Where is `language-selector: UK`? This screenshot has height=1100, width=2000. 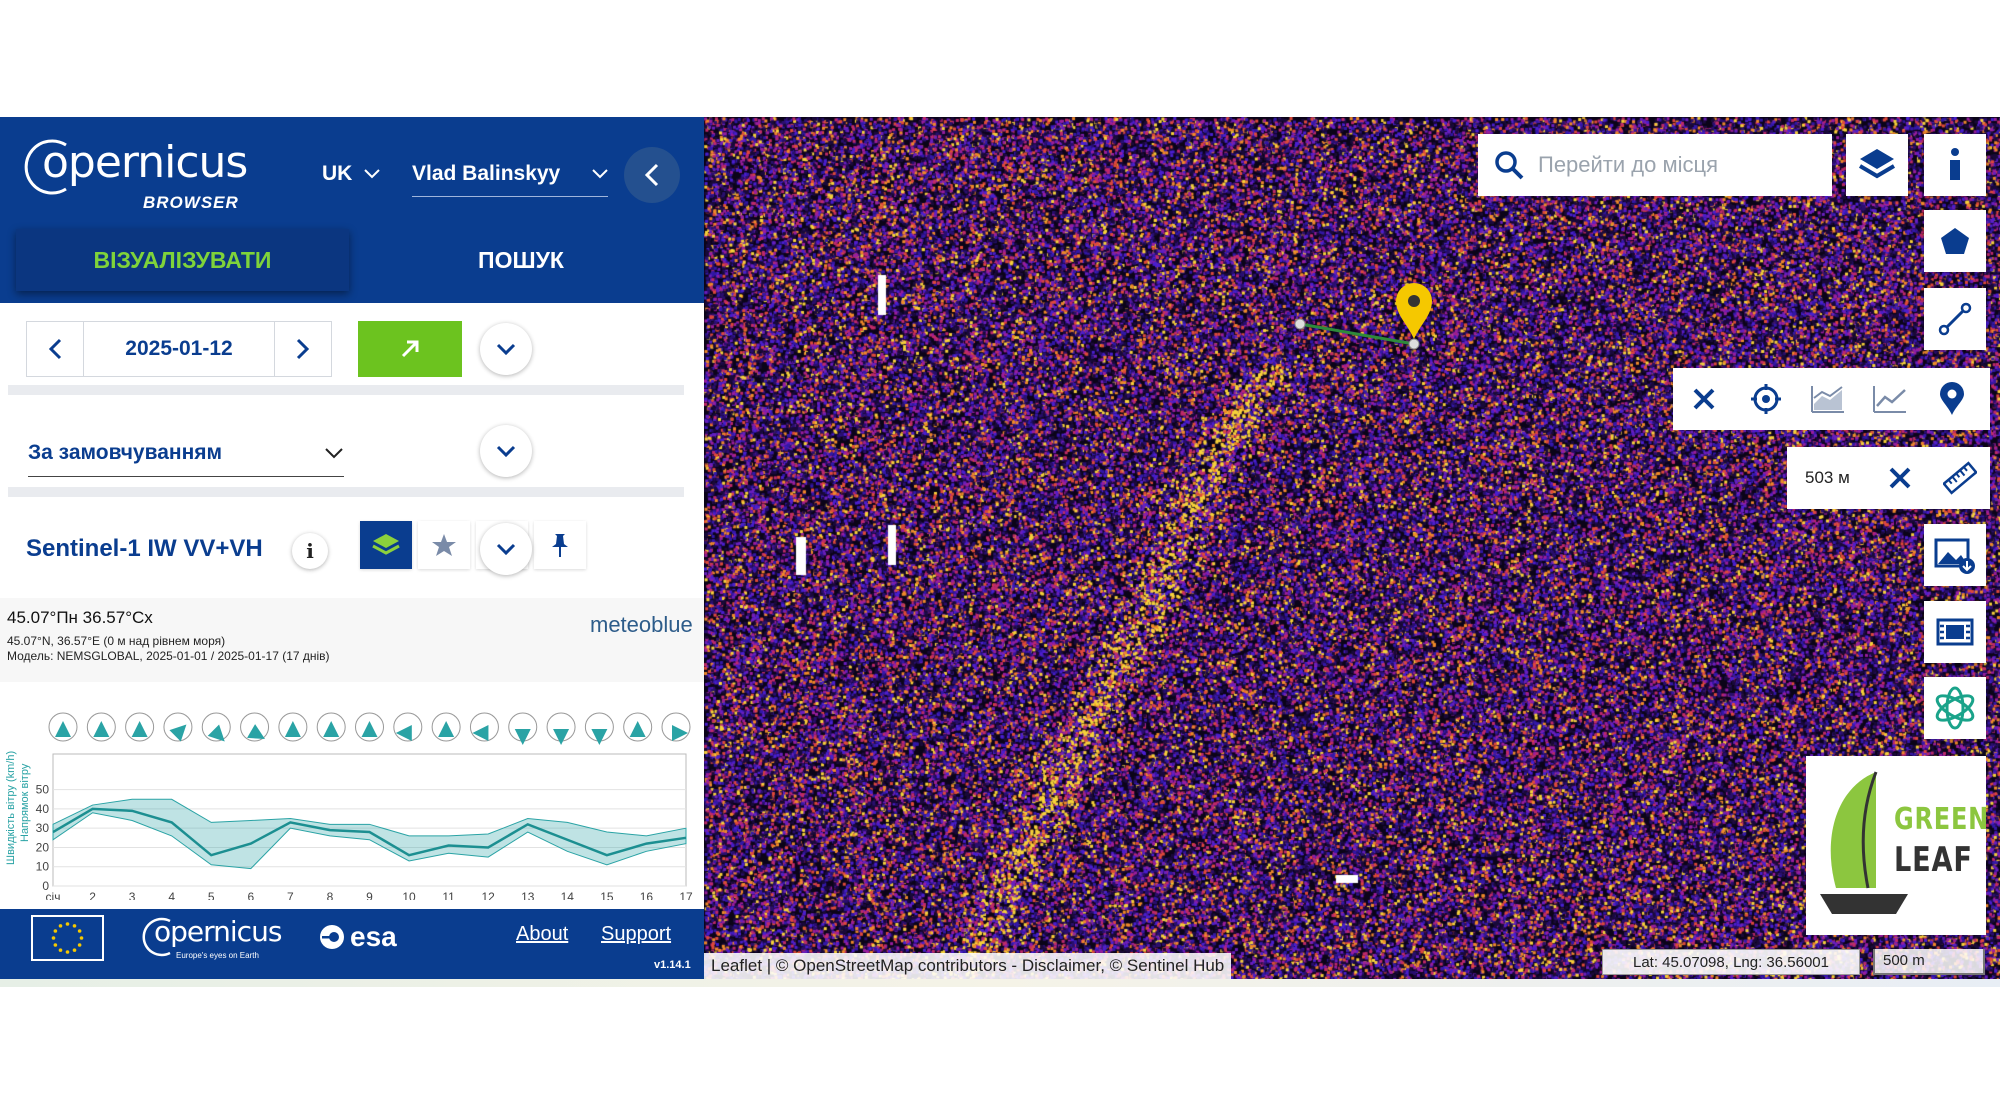 language-selector: UK is located at coordinates (351, 174).